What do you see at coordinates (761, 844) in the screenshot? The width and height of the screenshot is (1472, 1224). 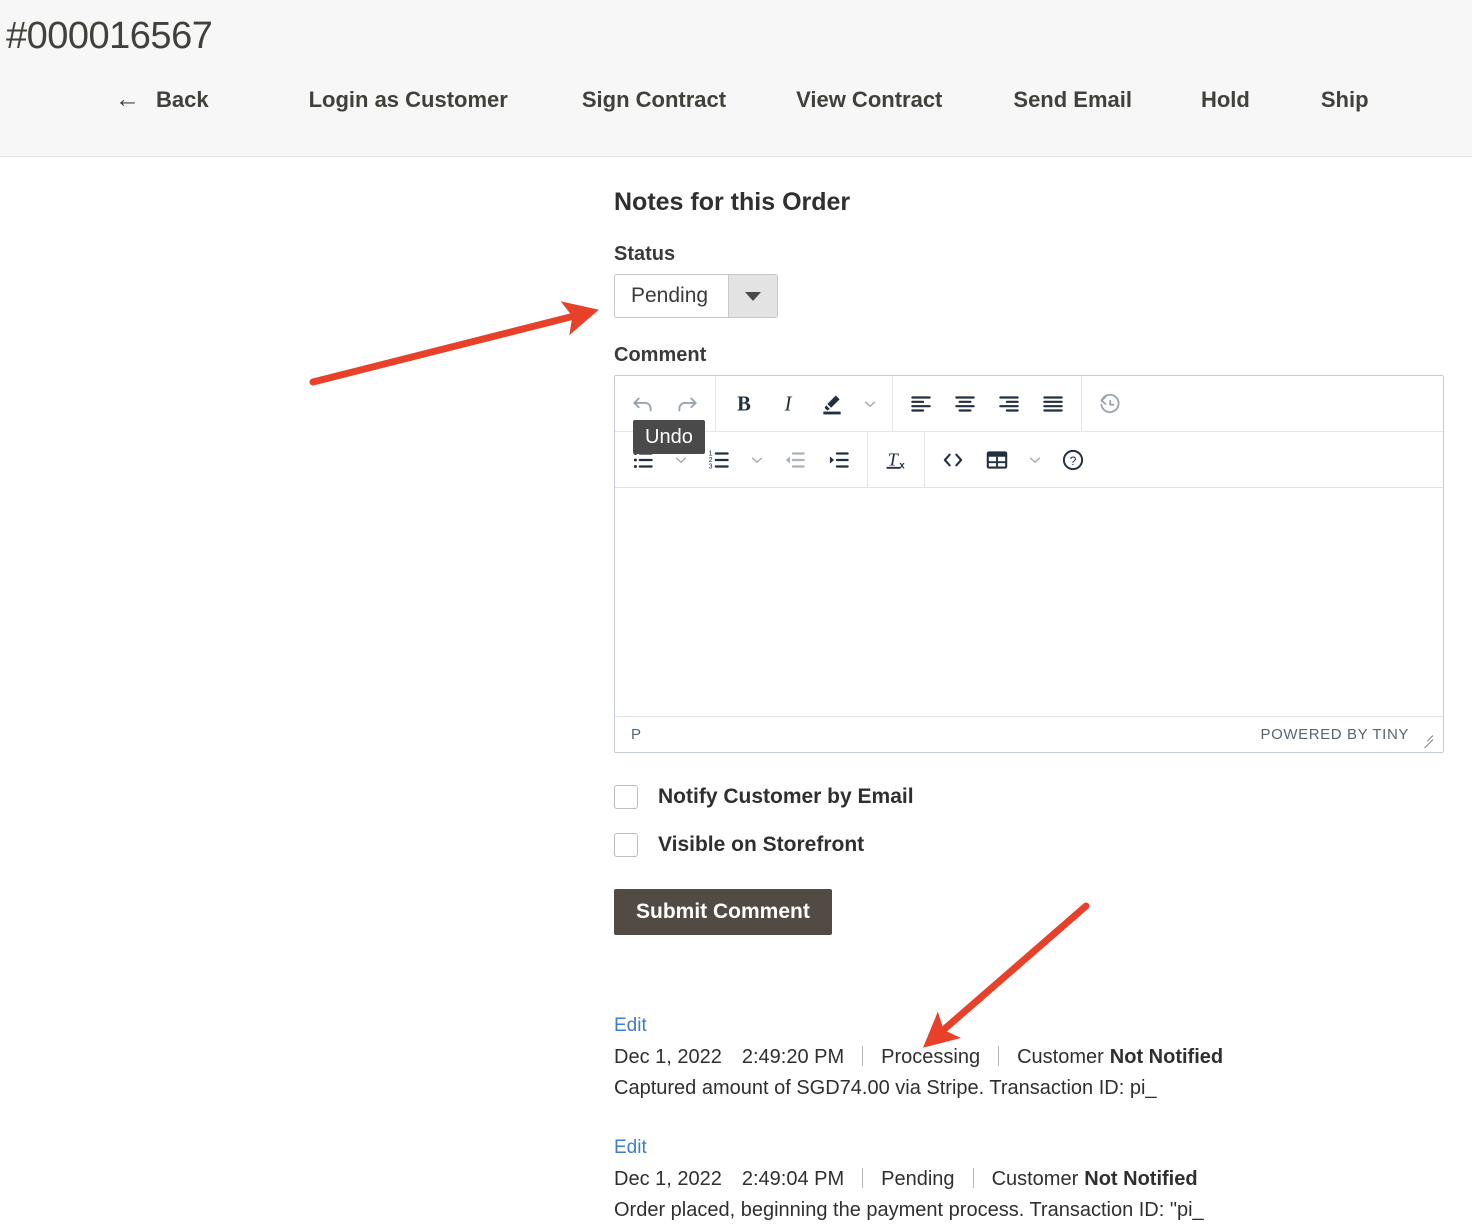 I see `visible-storefront-label: Visible on Storefront` at bounding box center [761, 844].